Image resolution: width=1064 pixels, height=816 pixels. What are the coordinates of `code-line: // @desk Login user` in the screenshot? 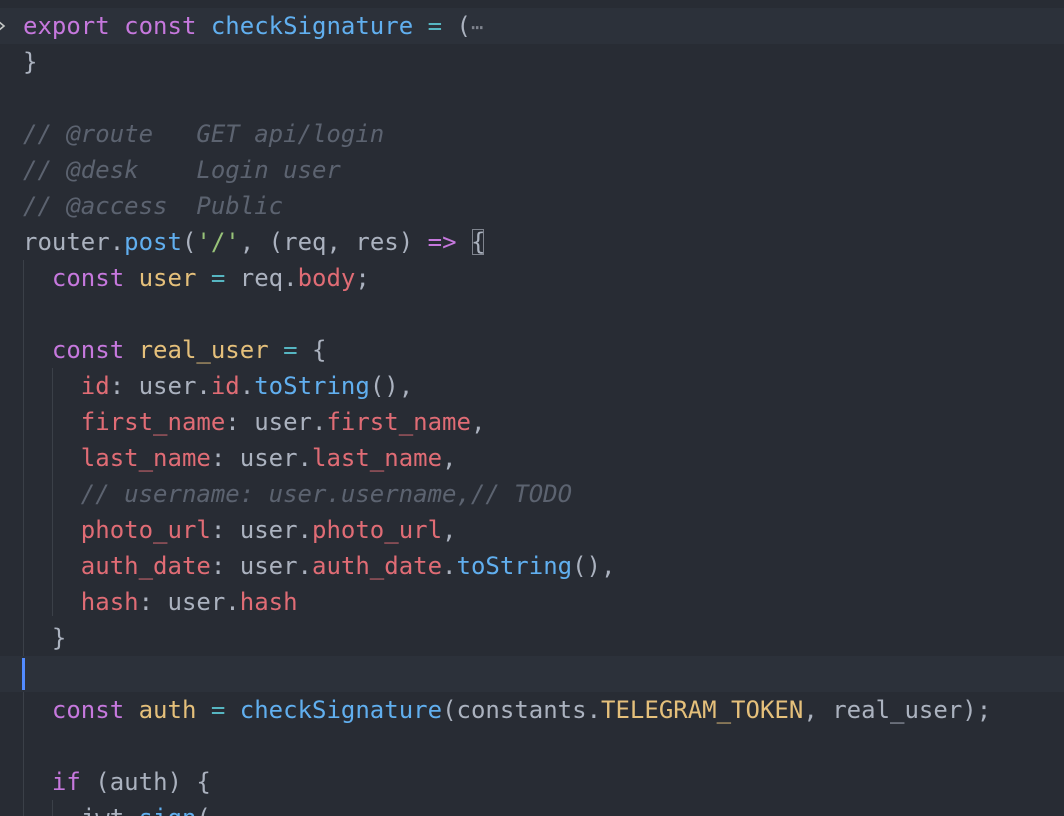 It's located at (532, 170).